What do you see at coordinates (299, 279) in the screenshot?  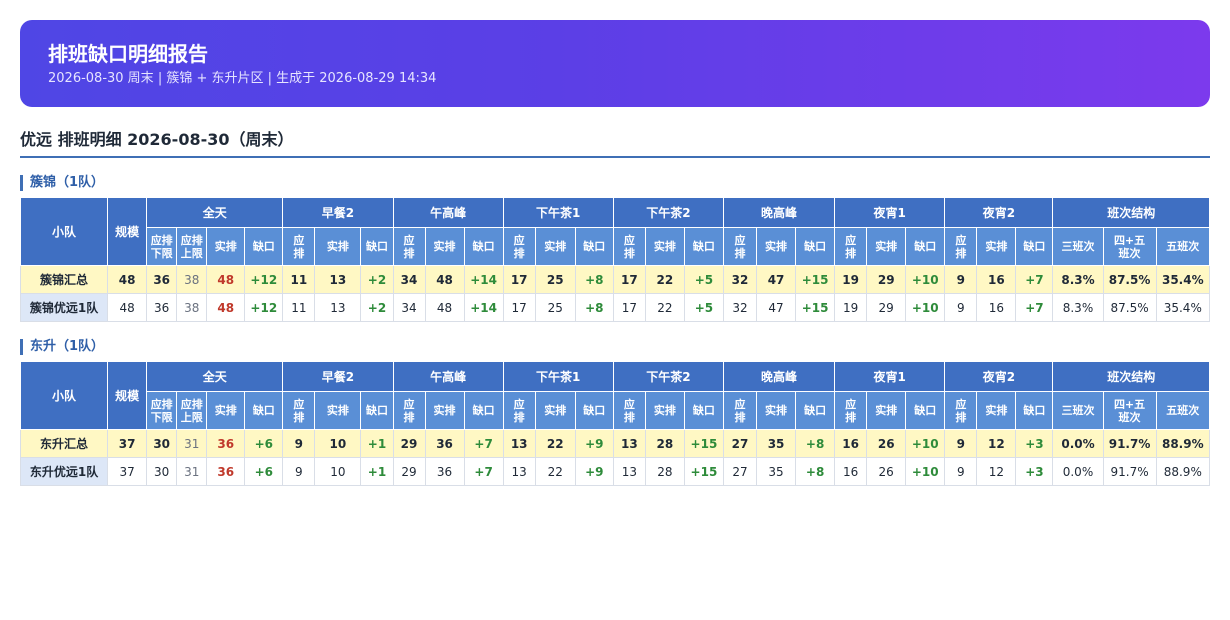 I see `period-required: 11` at bounding box center [299, 279].